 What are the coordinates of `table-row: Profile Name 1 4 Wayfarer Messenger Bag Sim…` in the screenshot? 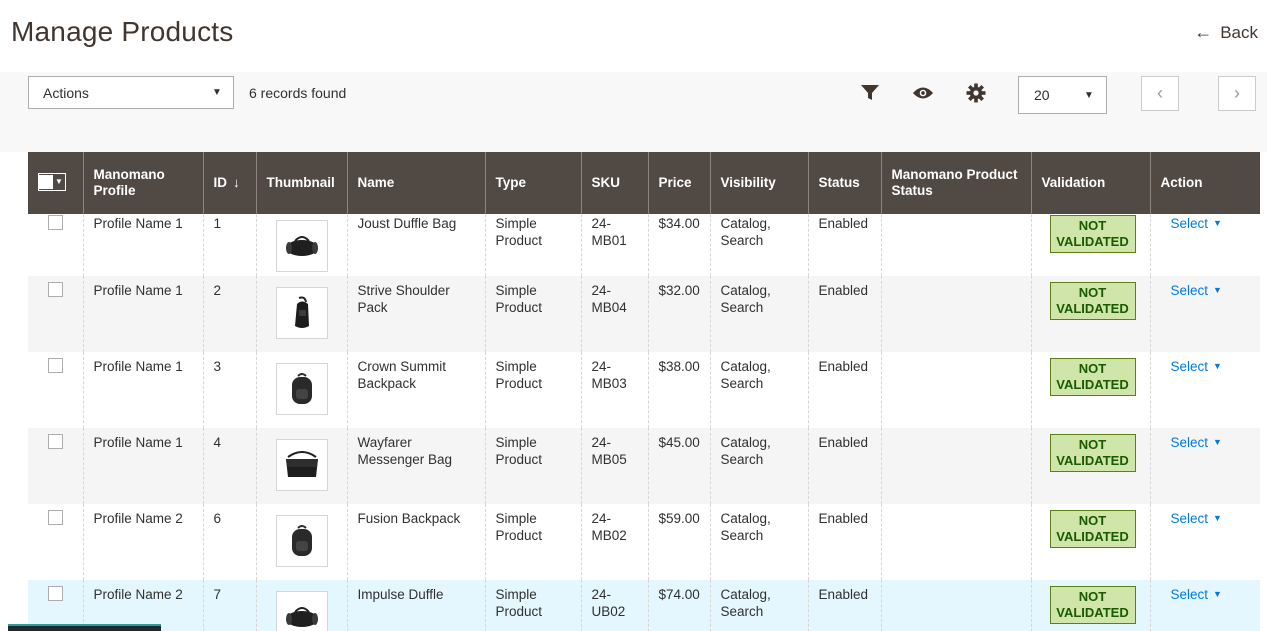 It's located at (644, 466).